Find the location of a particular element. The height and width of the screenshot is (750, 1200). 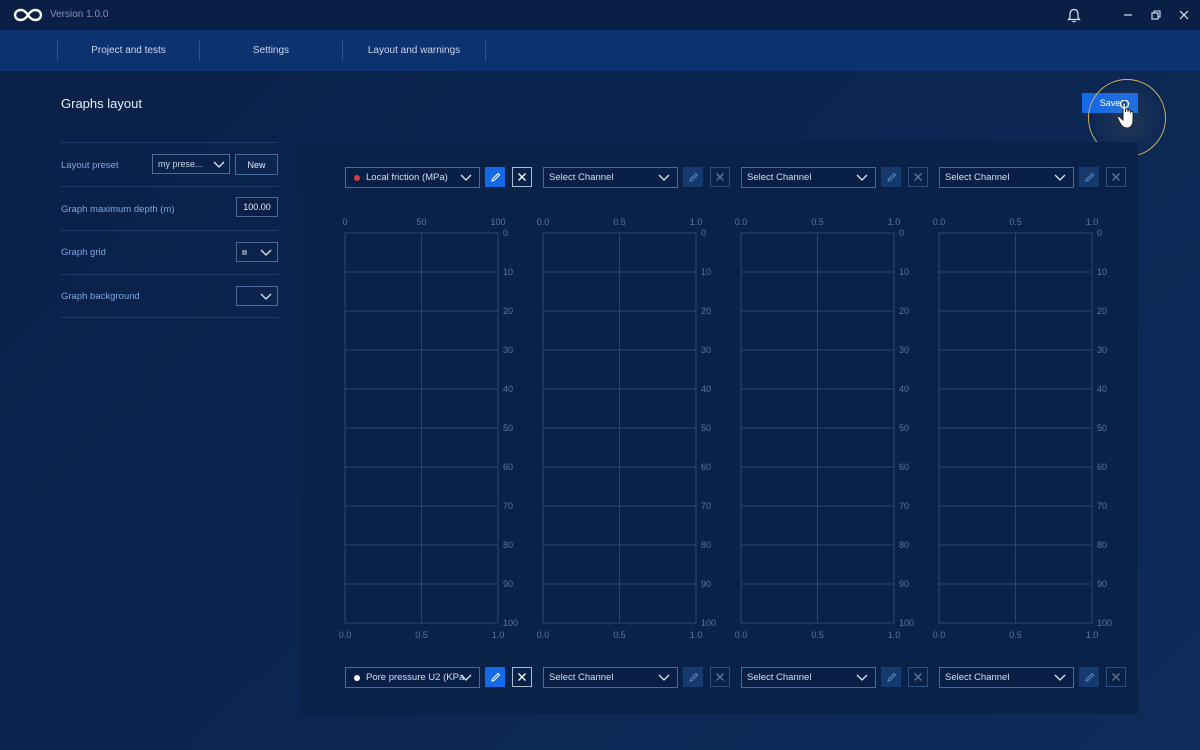

graph-grid-select is located at coordinates (257, 252).